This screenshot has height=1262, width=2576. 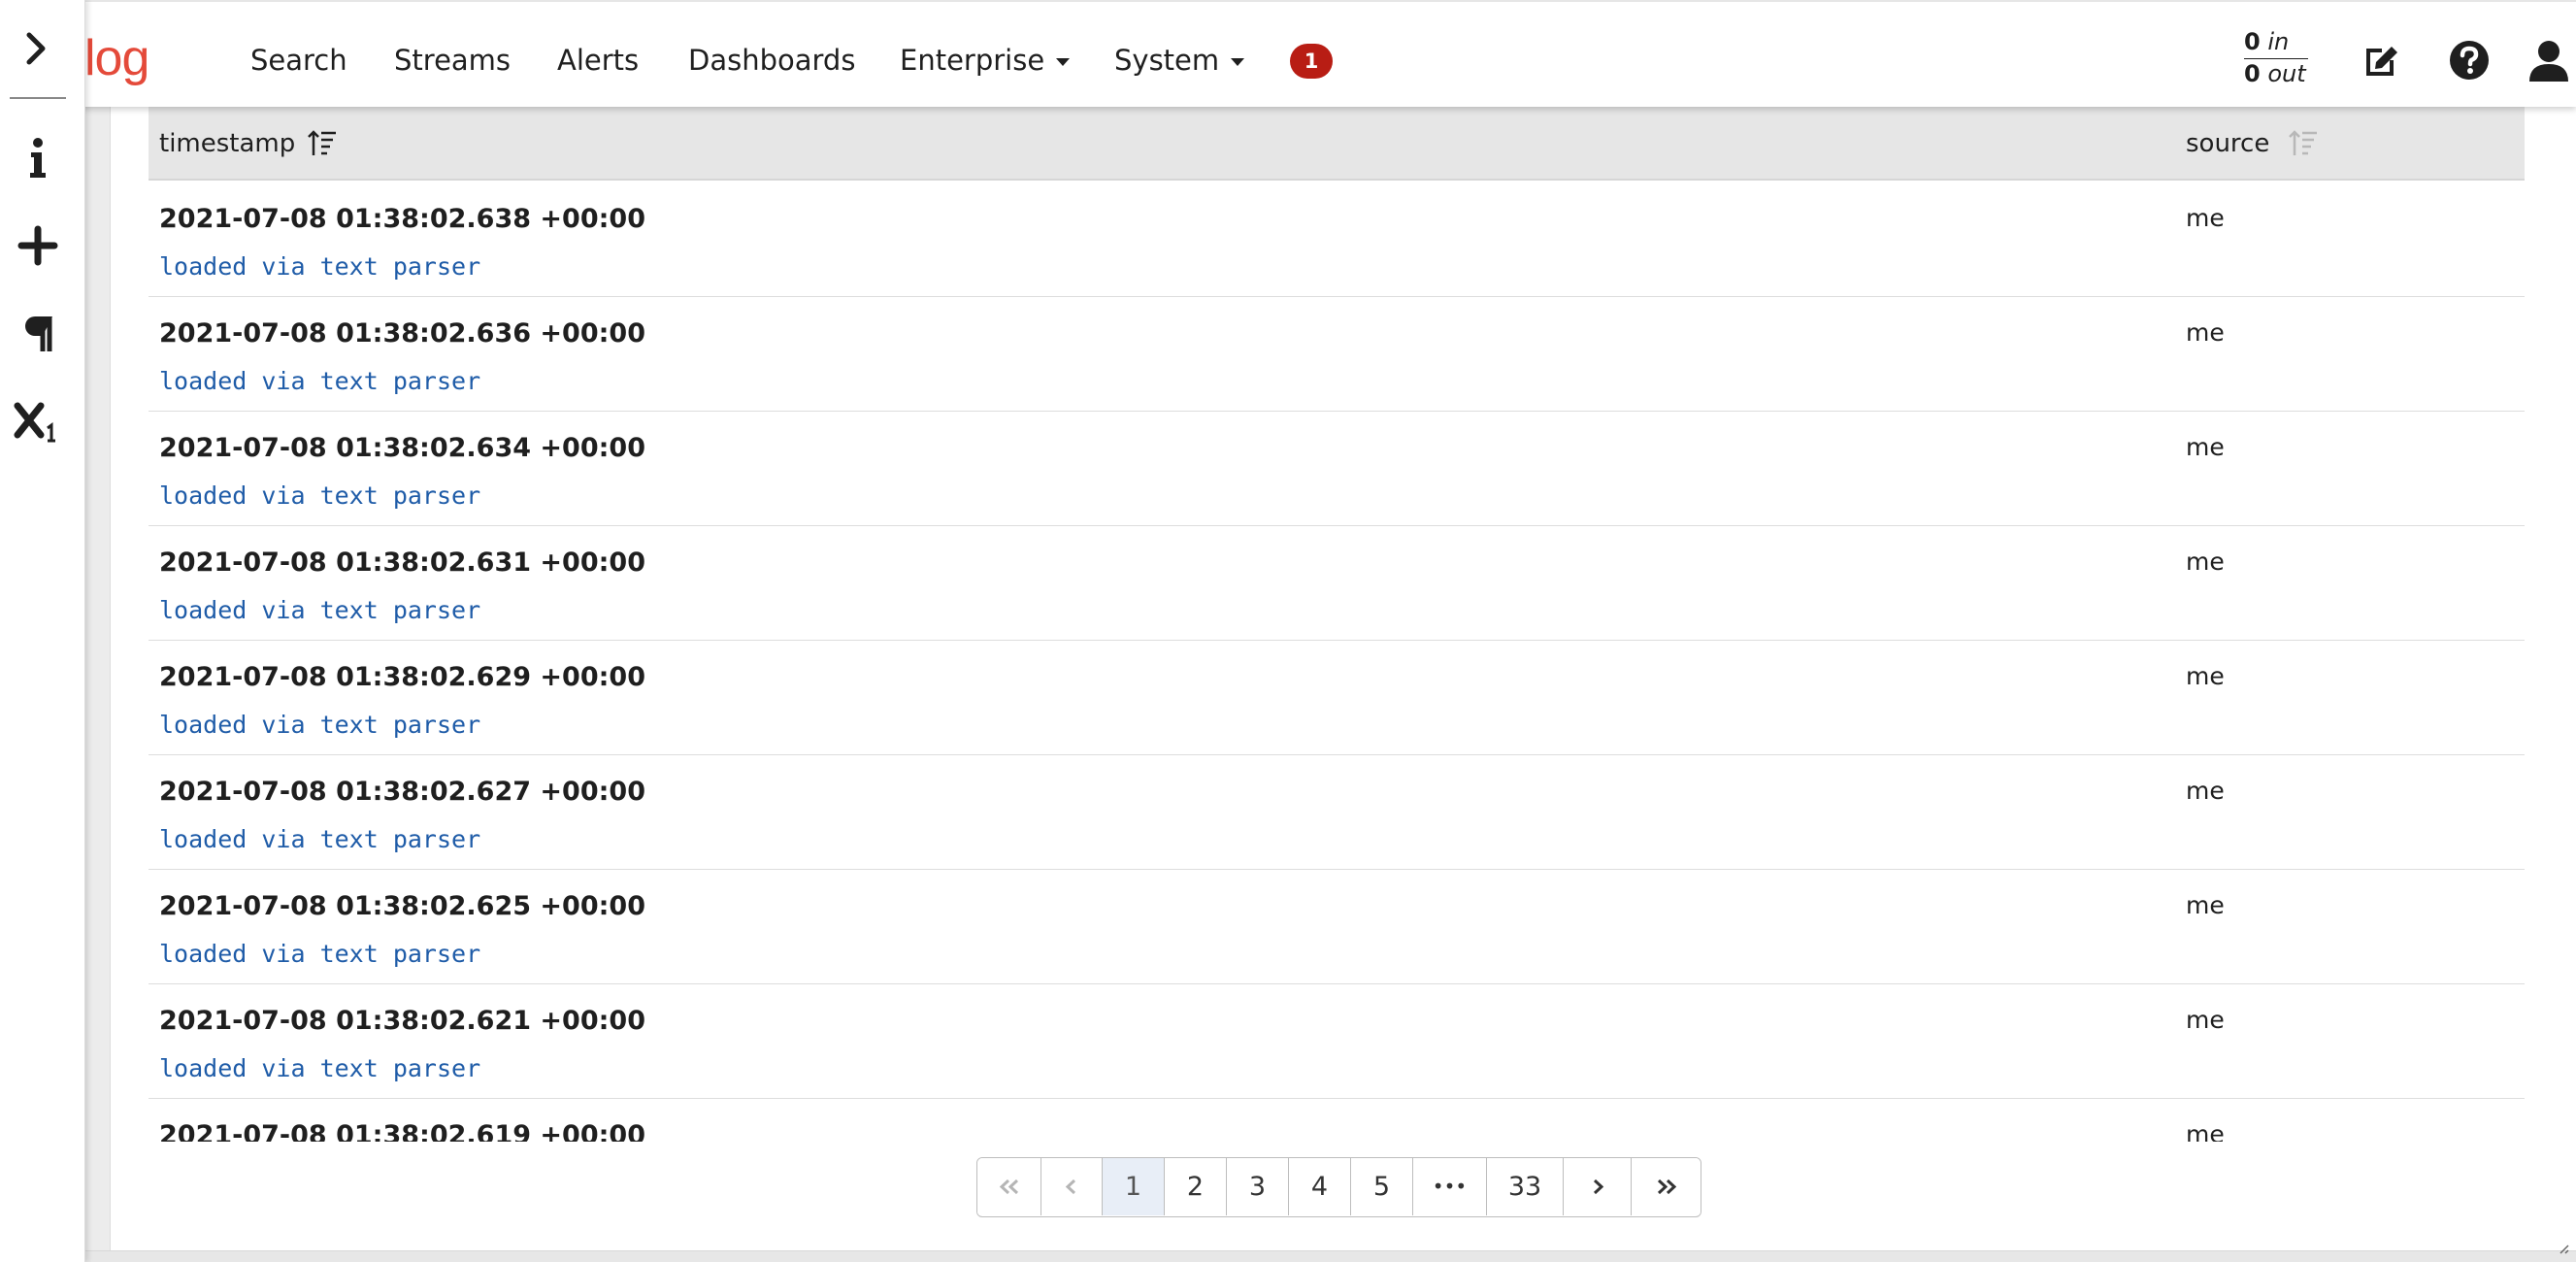 I want to click on pagination-ellipsis: •••, so click(x=1450, y=1186).